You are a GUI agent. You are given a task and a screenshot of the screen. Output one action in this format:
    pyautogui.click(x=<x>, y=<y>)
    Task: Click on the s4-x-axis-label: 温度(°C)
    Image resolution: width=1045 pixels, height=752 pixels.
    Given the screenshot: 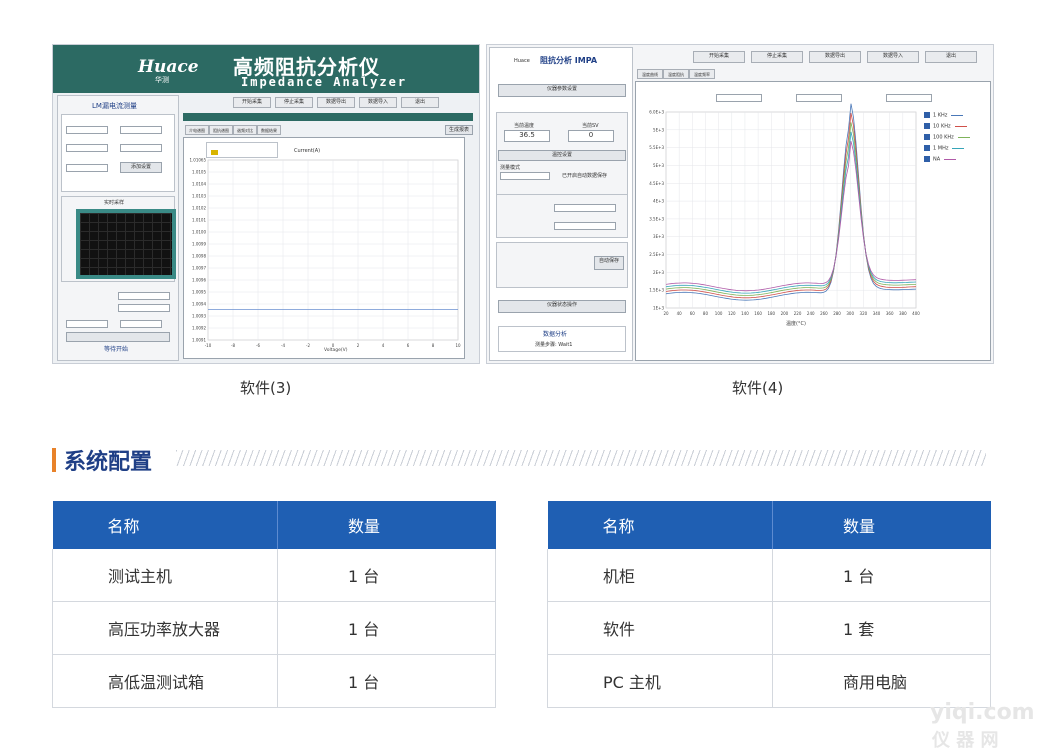 What is the action you would take?
    pyautogui.click(x=796, y=324)
    